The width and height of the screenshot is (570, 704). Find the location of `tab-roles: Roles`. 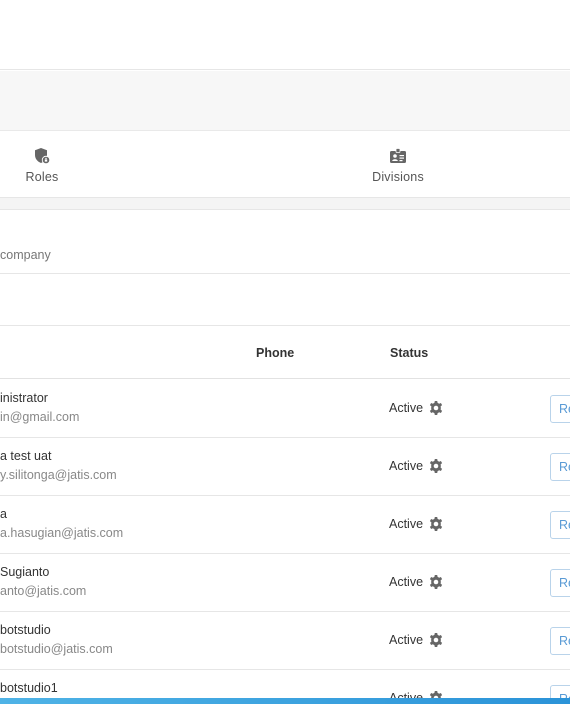

tab-roles: Roles is located at coordinates (42, 165).